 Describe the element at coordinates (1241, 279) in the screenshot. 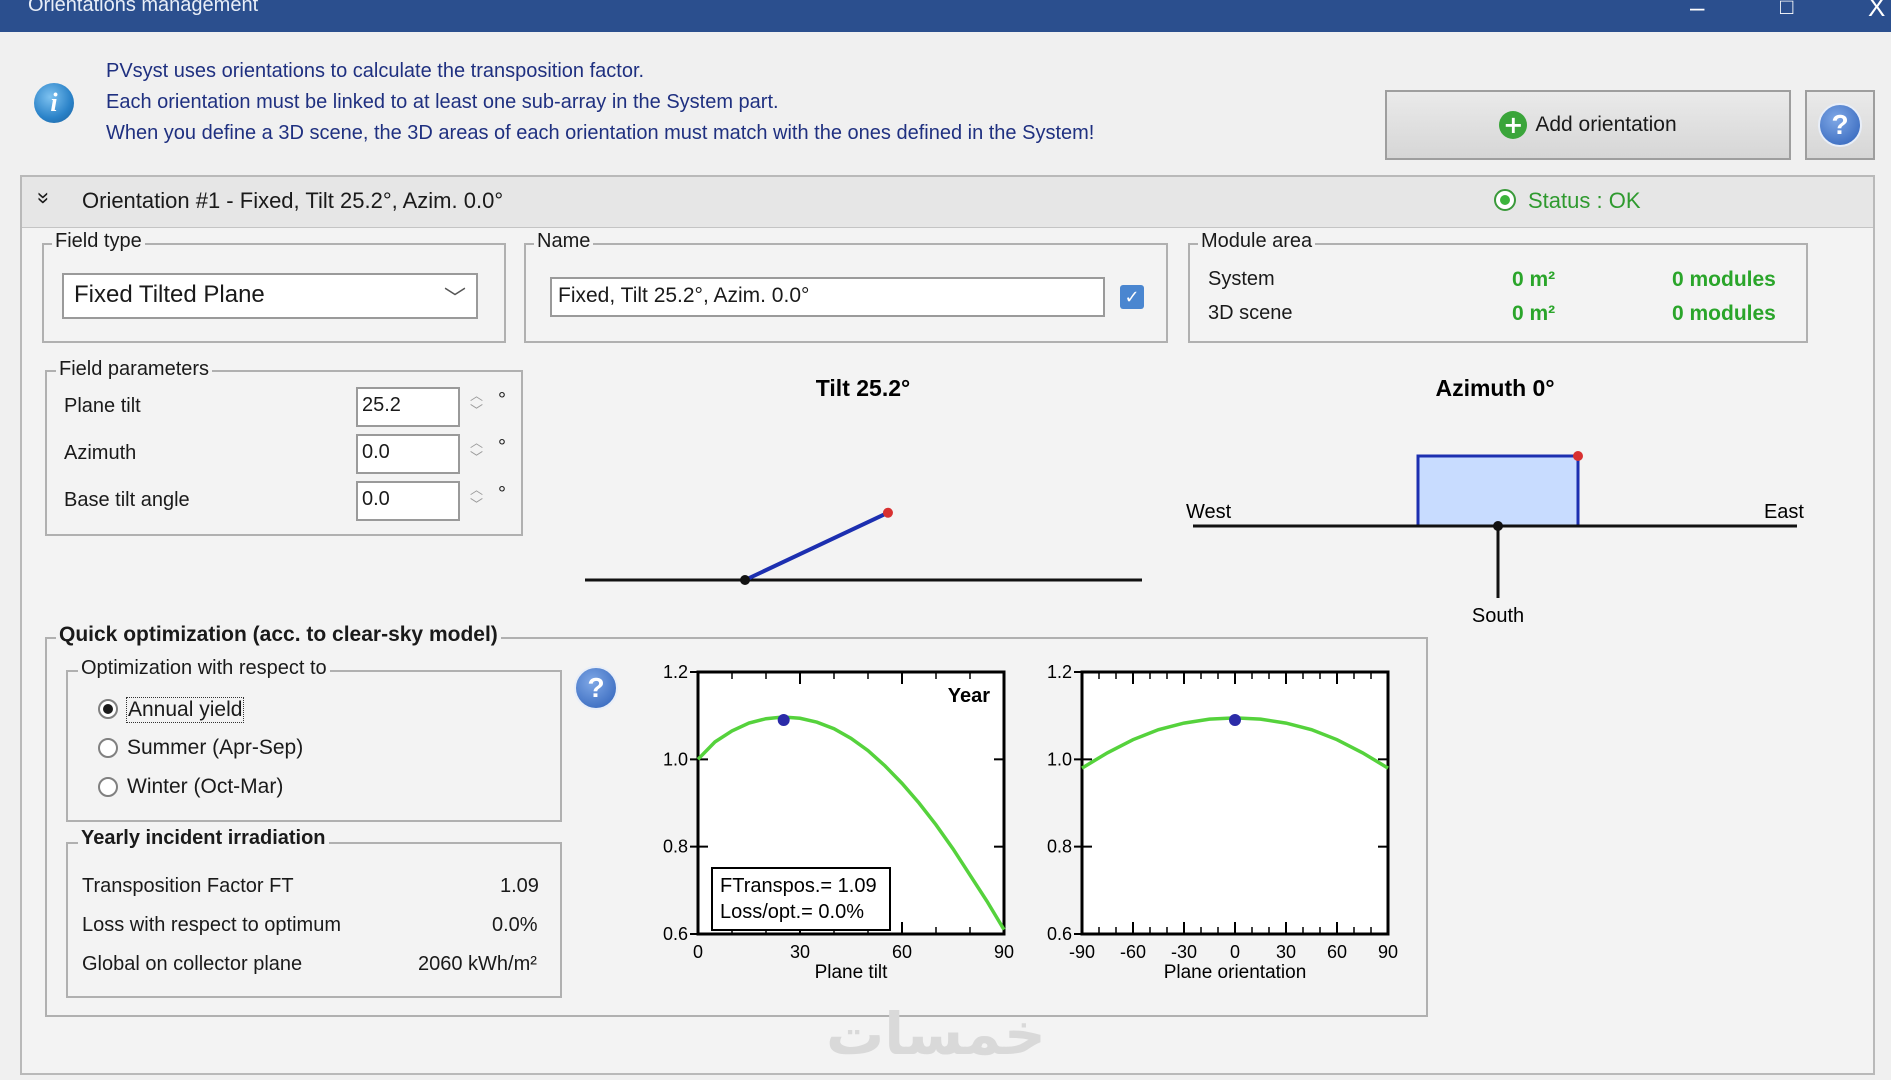

I see `module-area-row-label: System` at that location.